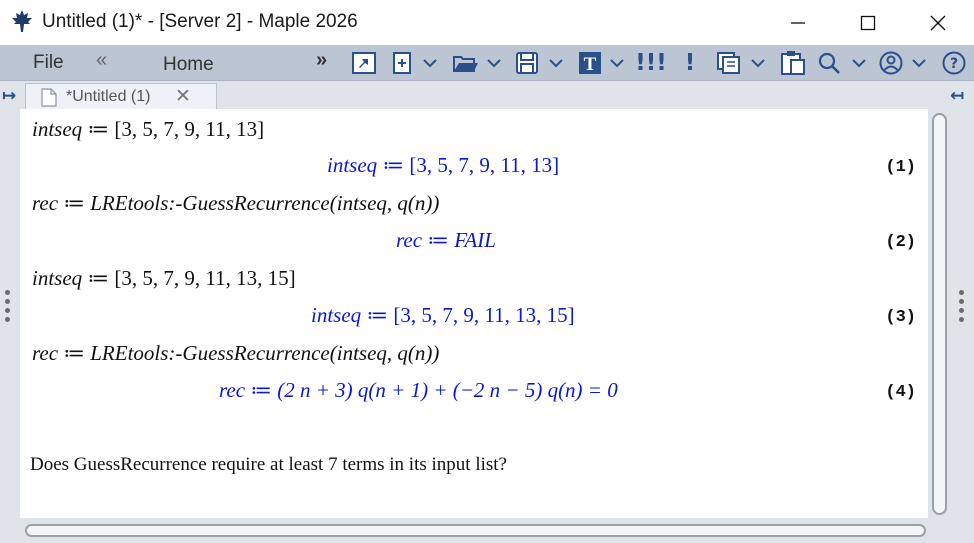  I want to click on output-line-1: intseq ≔ [3, 5, 7, 9, 11, 13], so click(443, 165).